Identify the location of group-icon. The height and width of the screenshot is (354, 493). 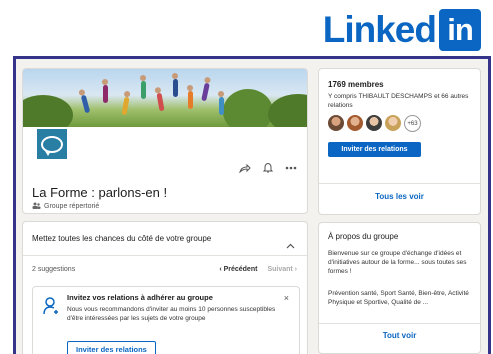
(36, 206).